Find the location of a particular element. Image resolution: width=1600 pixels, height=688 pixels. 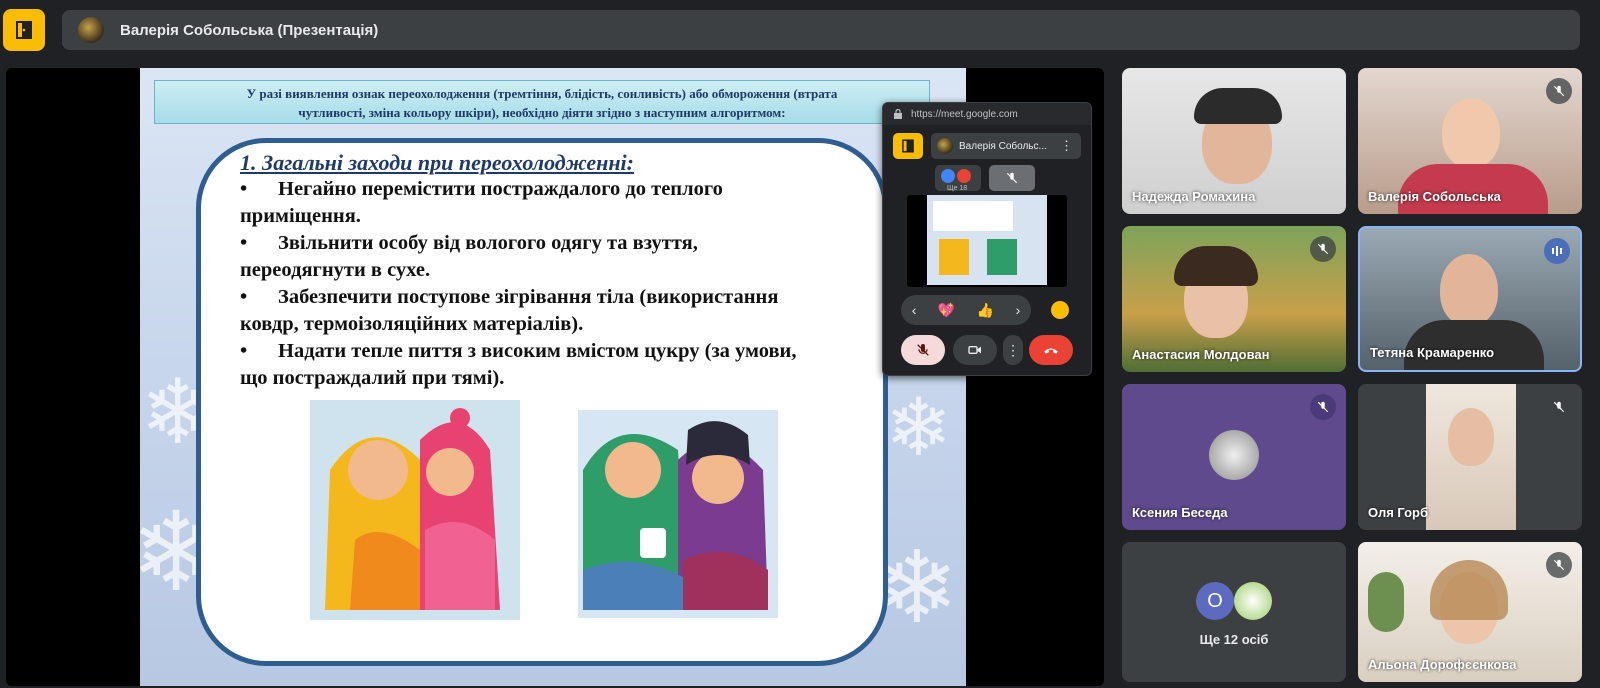

end-call-button is located at coordinates (1051, 350).